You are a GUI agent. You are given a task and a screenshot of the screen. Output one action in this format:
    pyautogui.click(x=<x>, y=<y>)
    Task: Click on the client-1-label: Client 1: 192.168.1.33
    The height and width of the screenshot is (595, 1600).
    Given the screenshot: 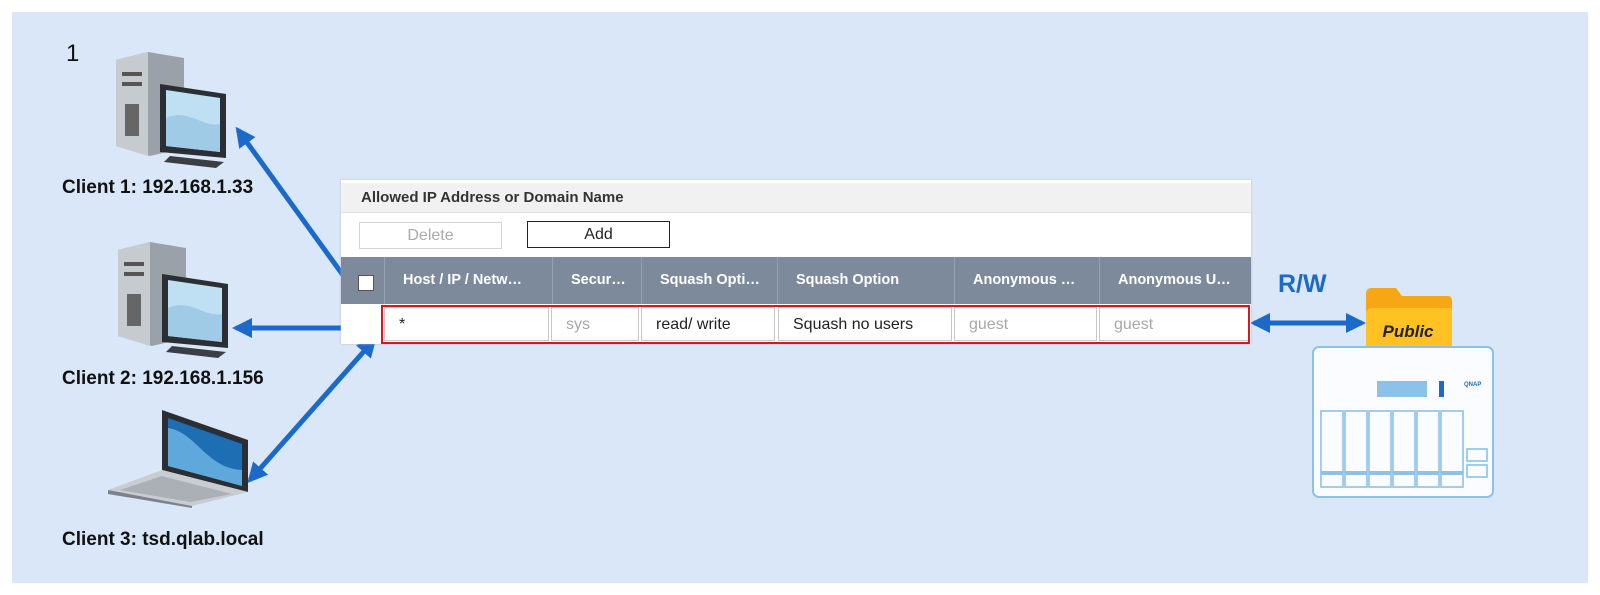 What is the action you would take?
    pyautogui.click(x=158, y=187)
    